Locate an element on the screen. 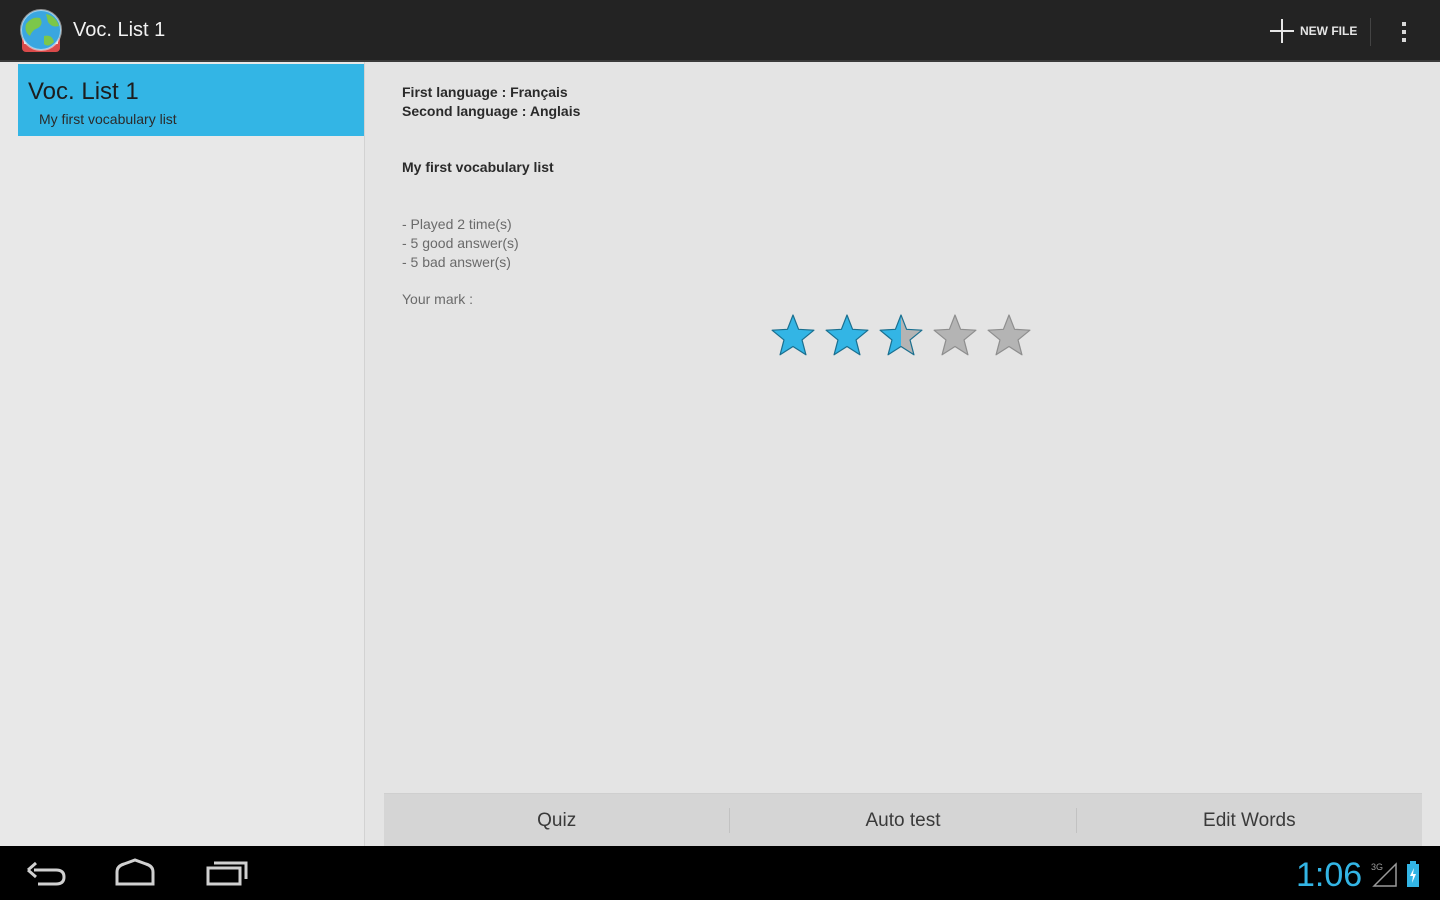 The width and height of the screenshot is (1440, 900). overflow-menu-icon is located at coordinates (1404, 32).